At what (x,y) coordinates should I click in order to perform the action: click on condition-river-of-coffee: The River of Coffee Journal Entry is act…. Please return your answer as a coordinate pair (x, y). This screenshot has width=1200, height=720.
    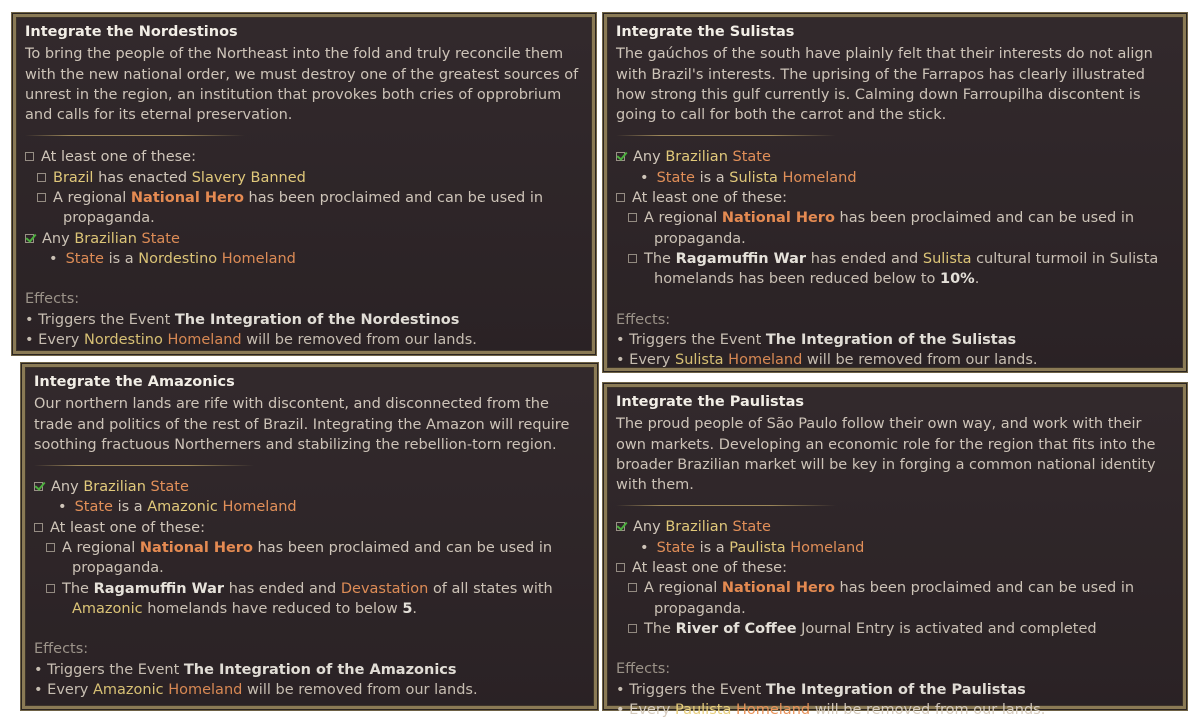
    Looking at the image, I should click on (895, 629).